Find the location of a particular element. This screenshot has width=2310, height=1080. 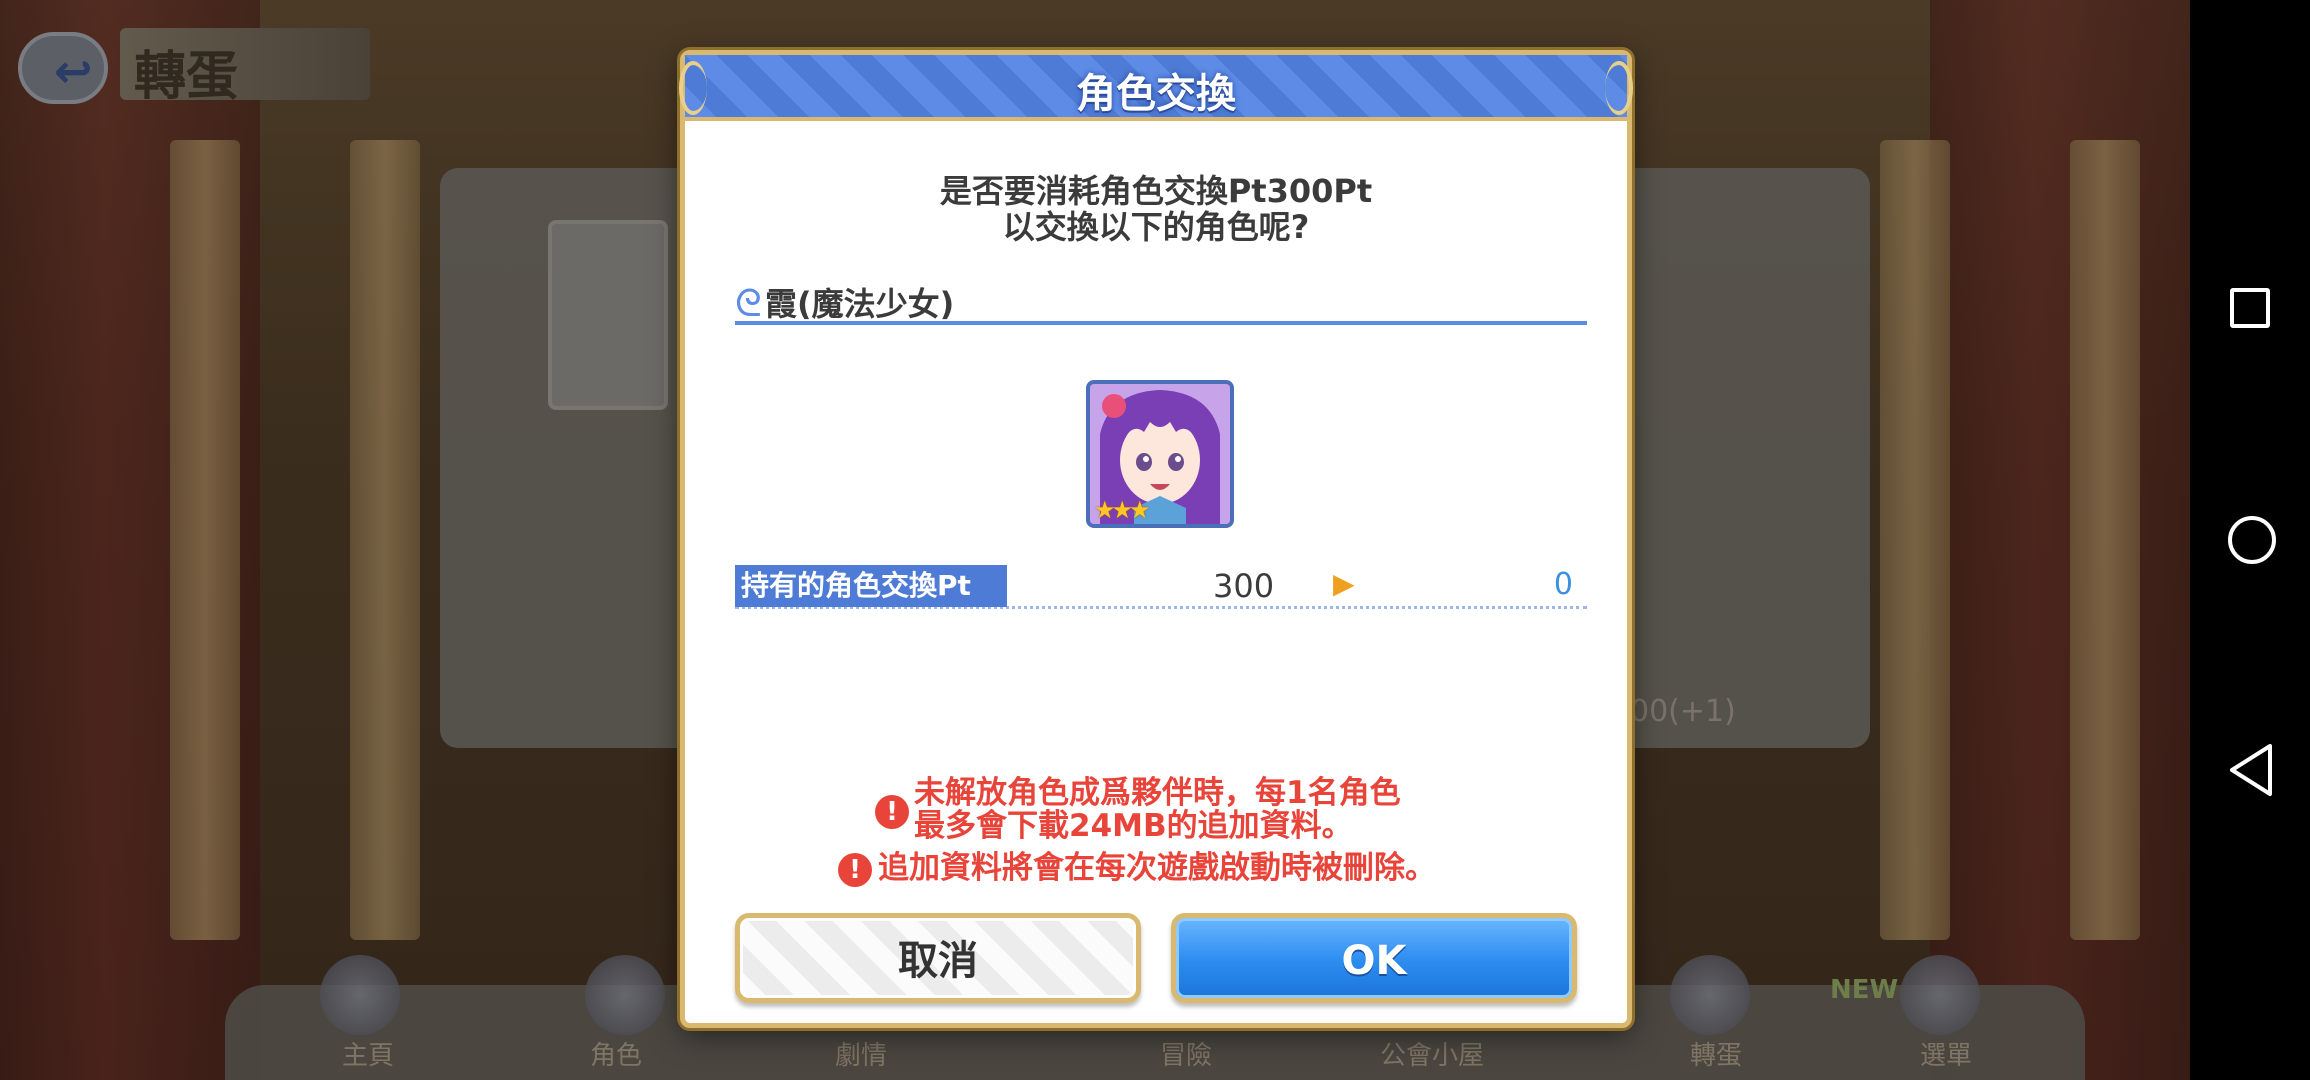

recents-square-icon is located at coordinates (2250, 308).